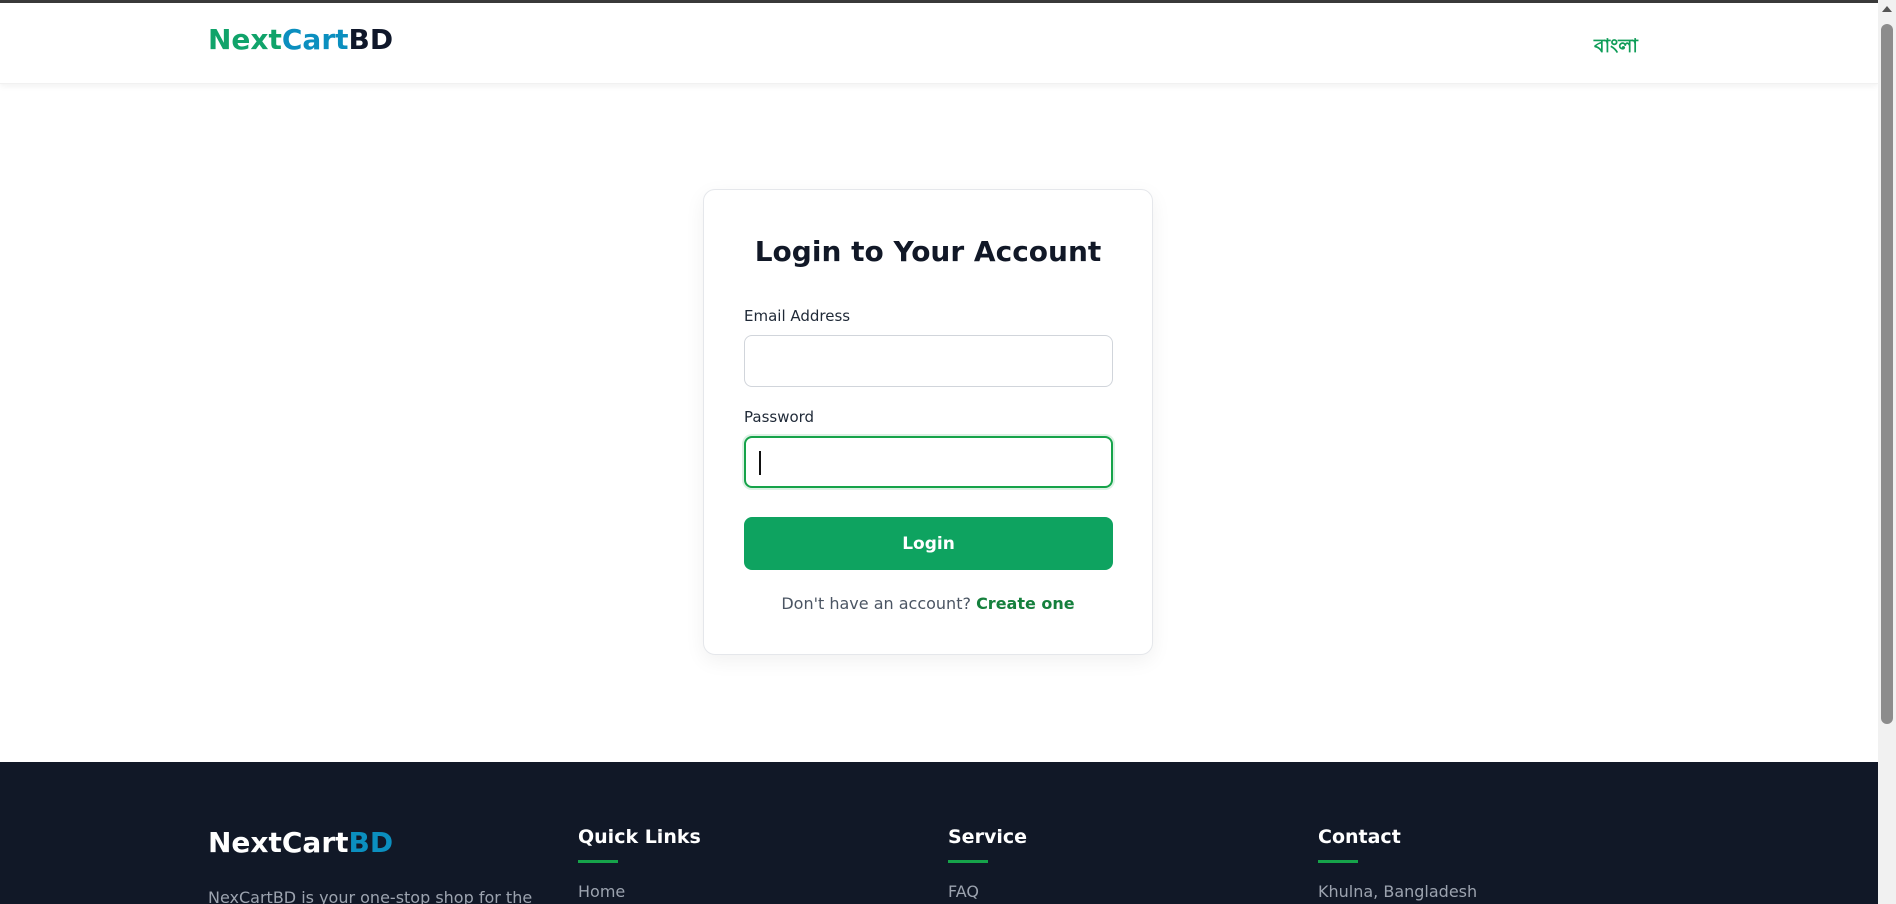  I want to click on email-label: Email Address, so click(797, 316).